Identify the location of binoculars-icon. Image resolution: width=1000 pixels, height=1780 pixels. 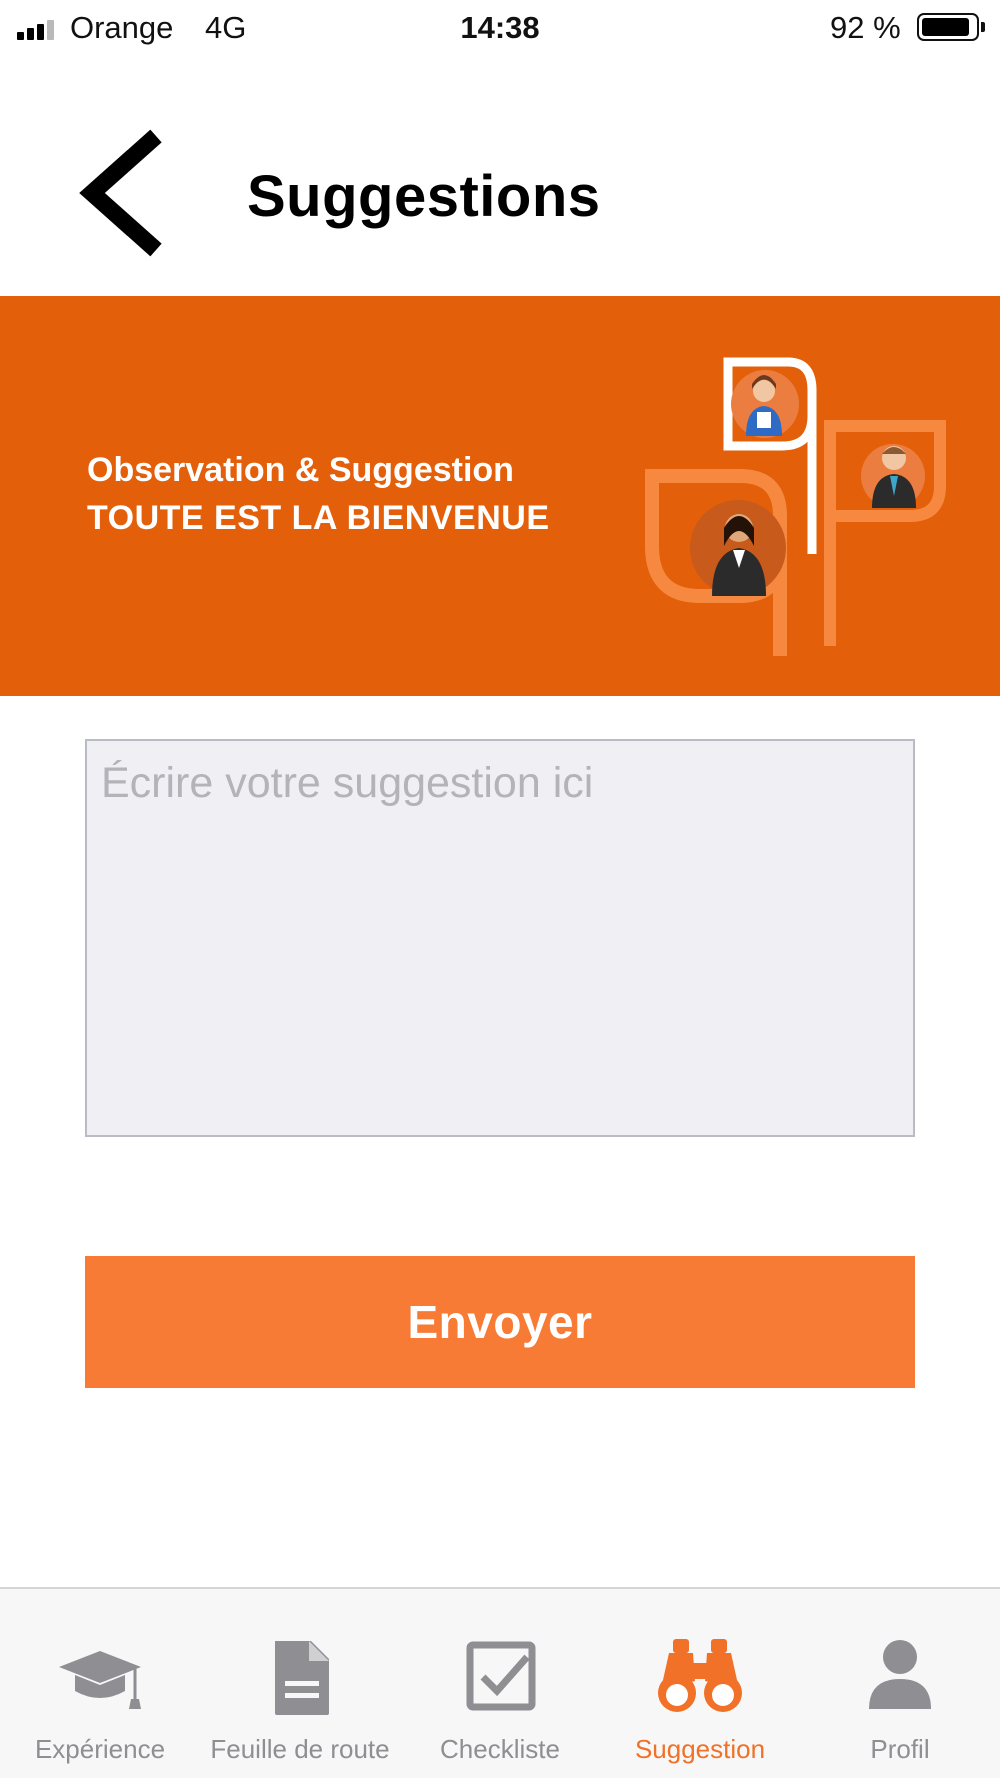
(700, 1675).